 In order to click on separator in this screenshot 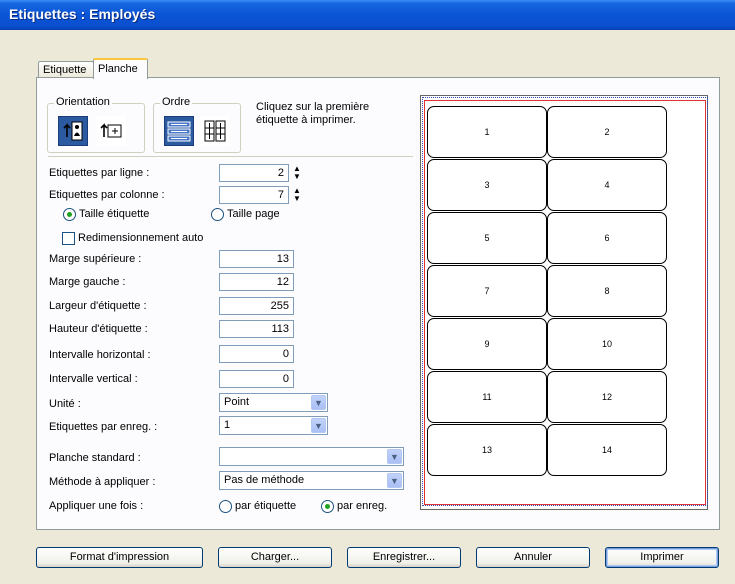, I will do `click(230, 156)`.